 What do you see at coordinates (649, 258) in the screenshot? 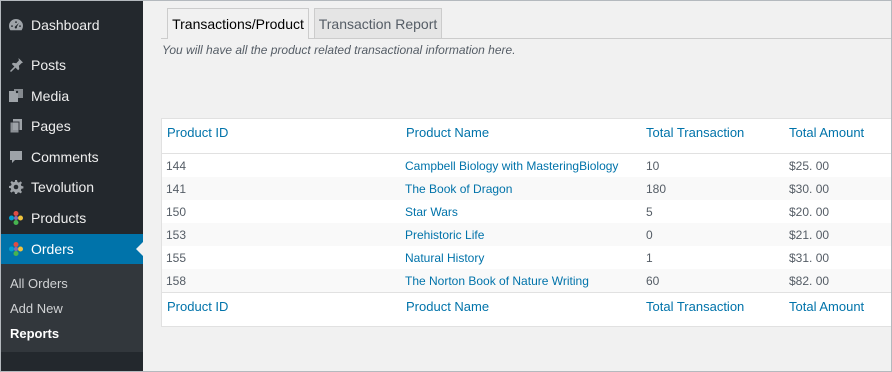
I see `total-transaction-cell: 1` at bounding box center [649, 258].